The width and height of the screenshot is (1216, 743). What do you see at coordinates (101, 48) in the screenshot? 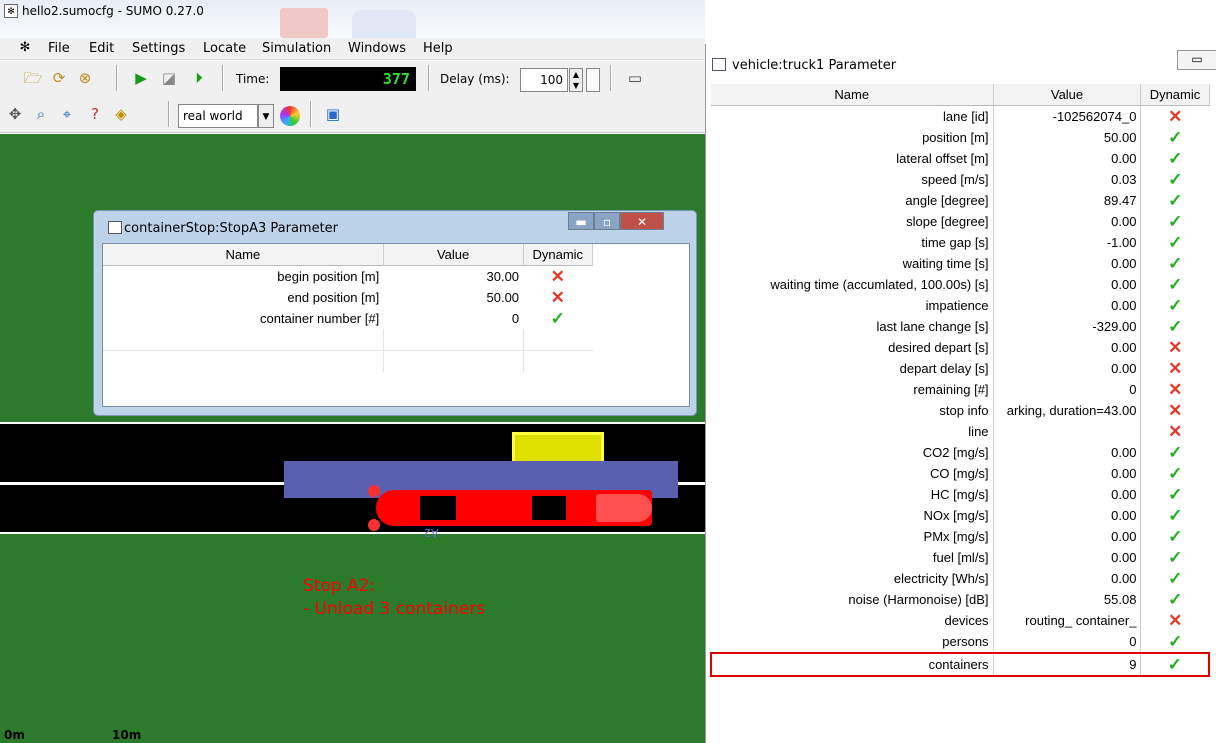
I see `menu-edit: Edit` at bounding box center [101, 48].